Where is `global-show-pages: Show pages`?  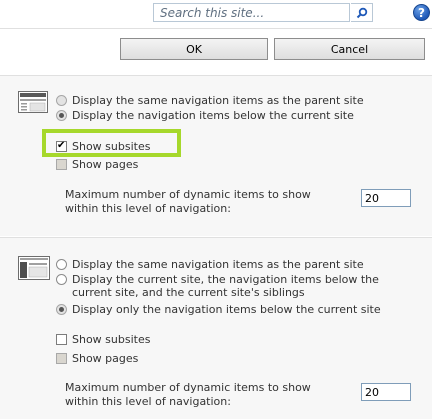
global-show-pages: Show pages is located at coordinates (97, 164).